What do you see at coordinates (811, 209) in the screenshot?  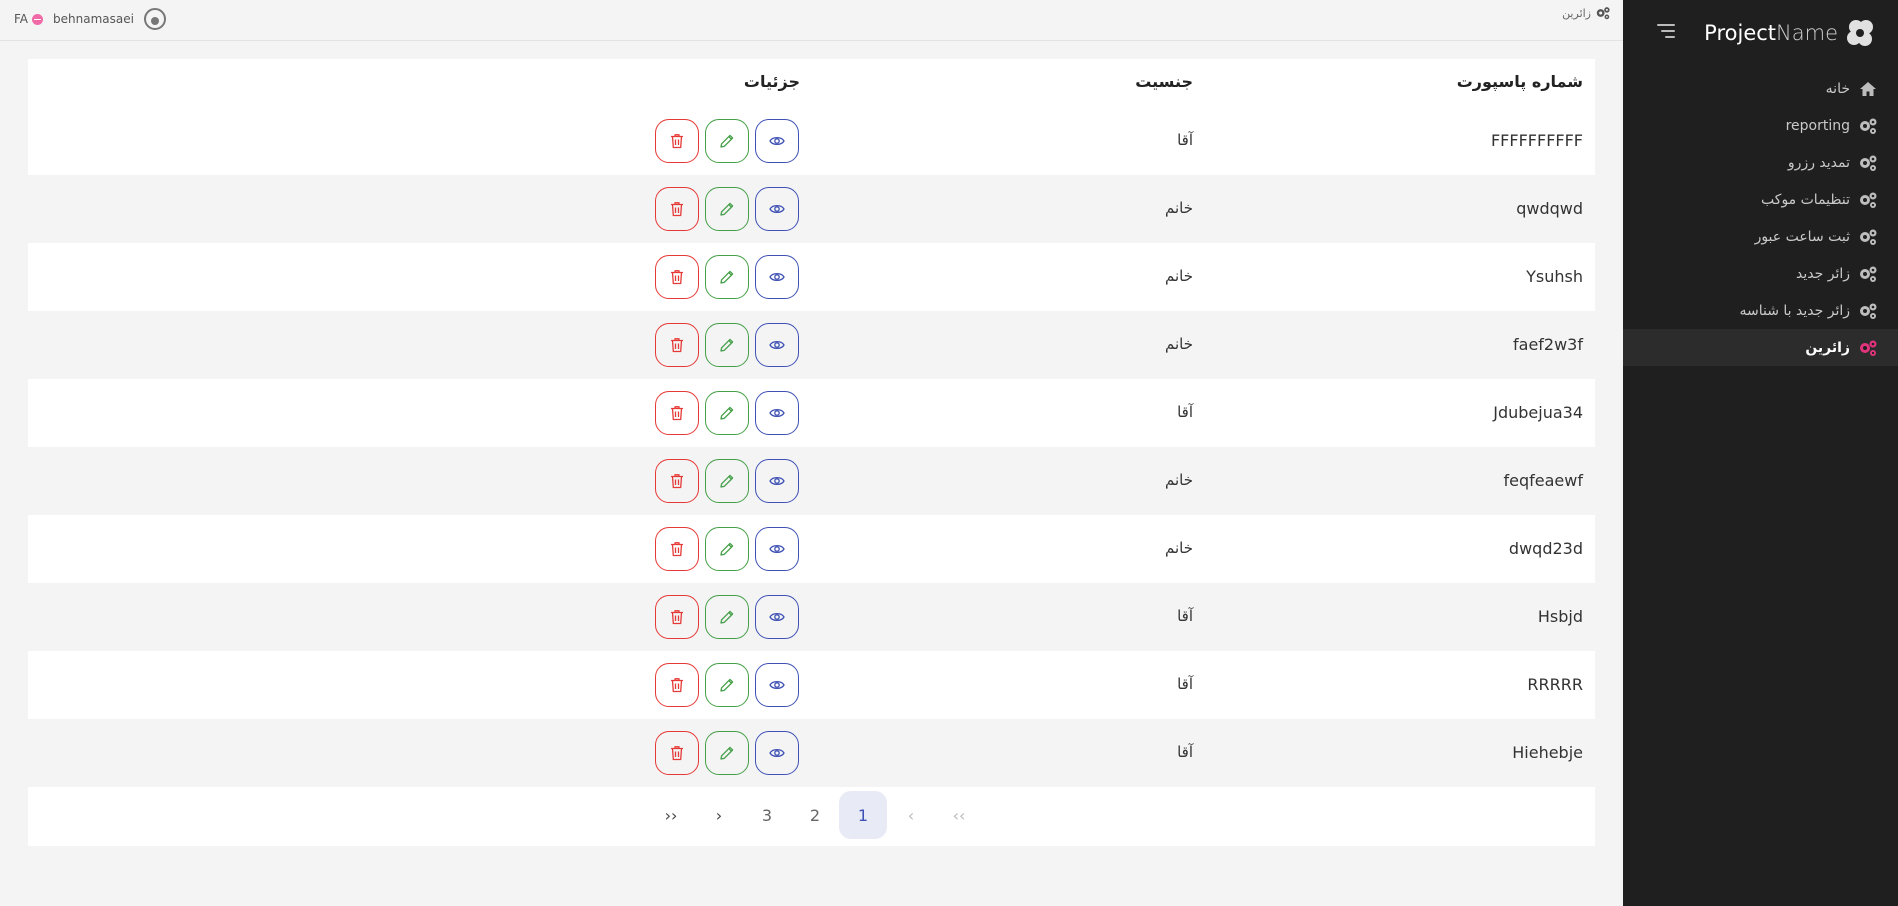 I see `table-row: qwdqwd خانم` at bounding box center [811, 209].